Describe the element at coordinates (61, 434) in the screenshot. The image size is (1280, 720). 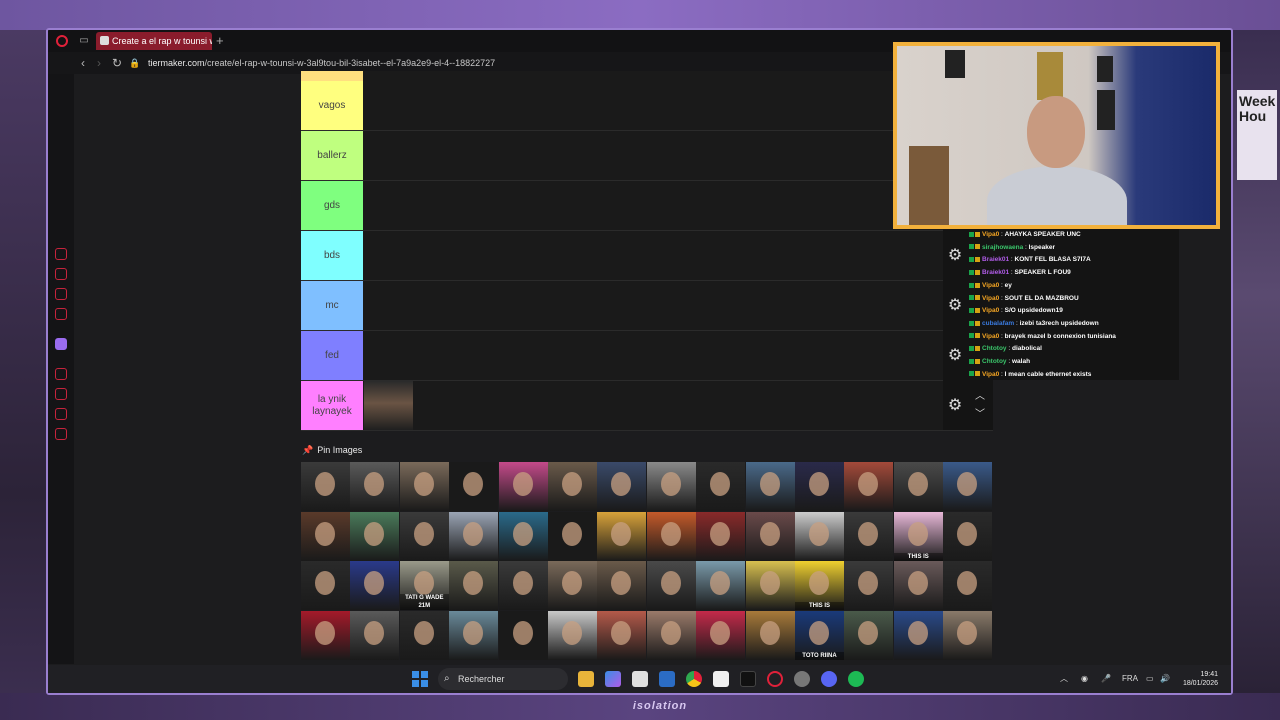
I see `sidebar-settings-icon` at that location.